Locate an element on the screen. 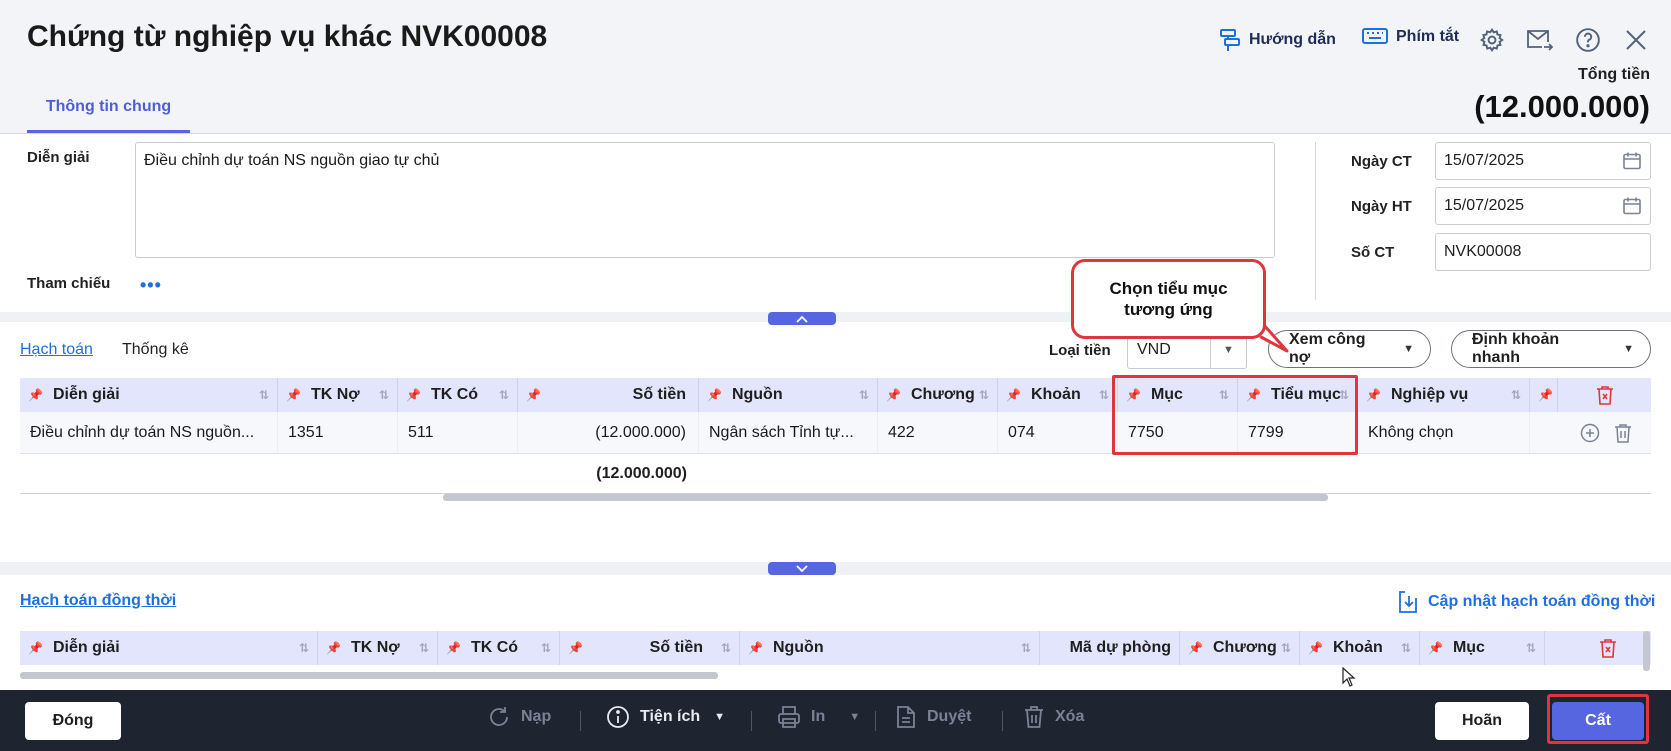 The height and width of the screenshot is (751, 1671). close-button: Đóng is located at coordinates (73, 721).